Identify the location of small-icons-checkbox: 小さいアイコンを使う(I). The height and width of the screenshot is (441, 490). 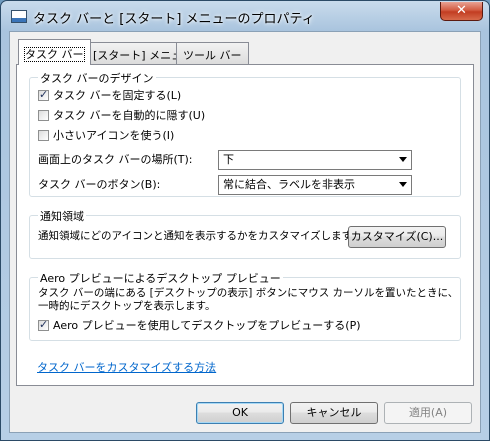
(106, 136).